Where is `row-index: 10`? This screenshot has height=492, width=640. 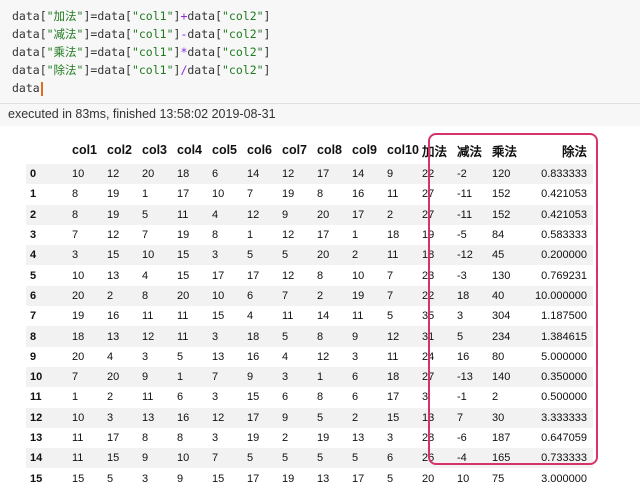 row-index: 10 is located at coordinates (36, 377).